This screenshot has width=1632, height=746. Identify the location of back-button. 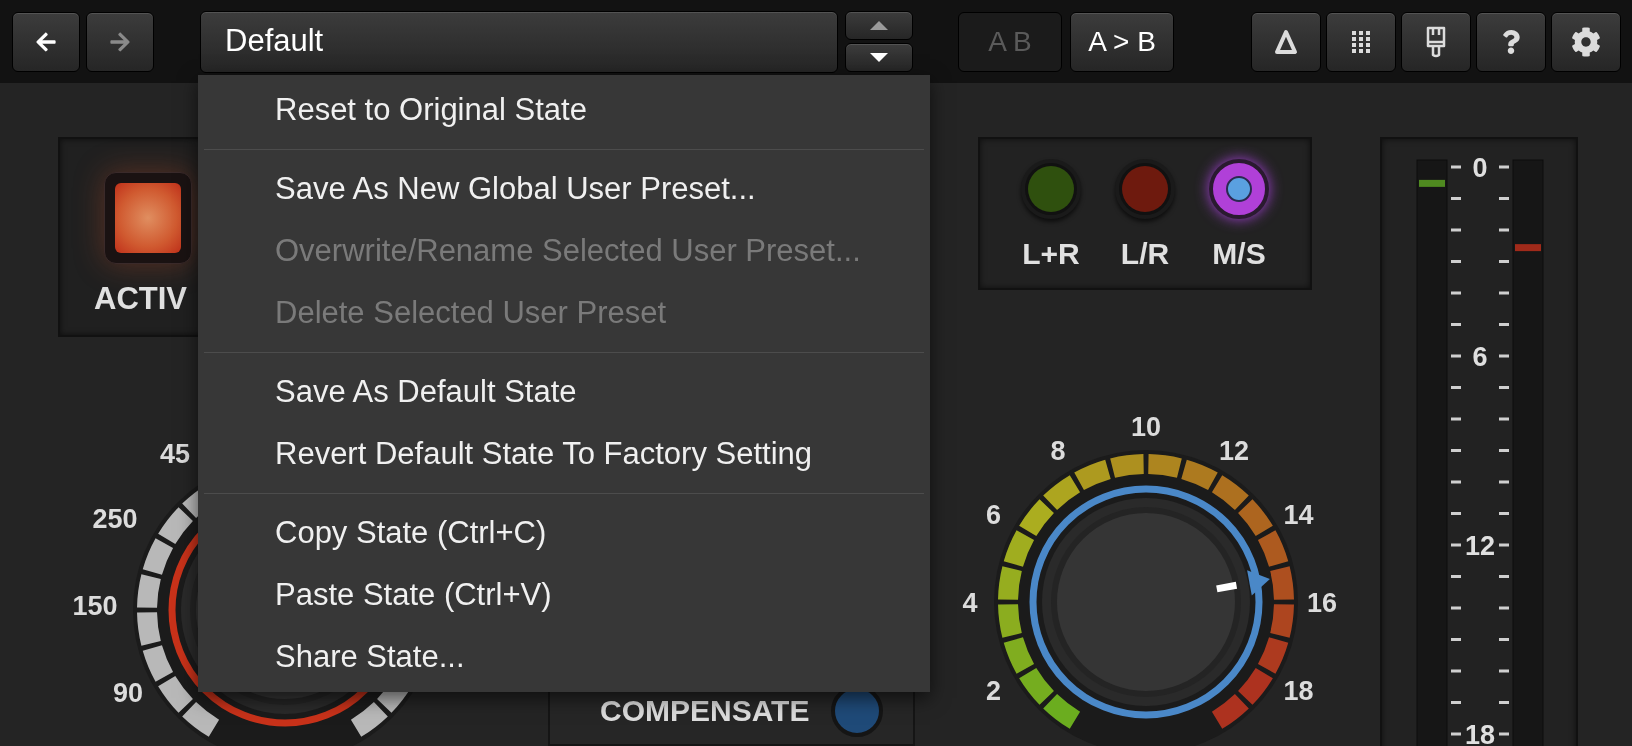
(46, 41).